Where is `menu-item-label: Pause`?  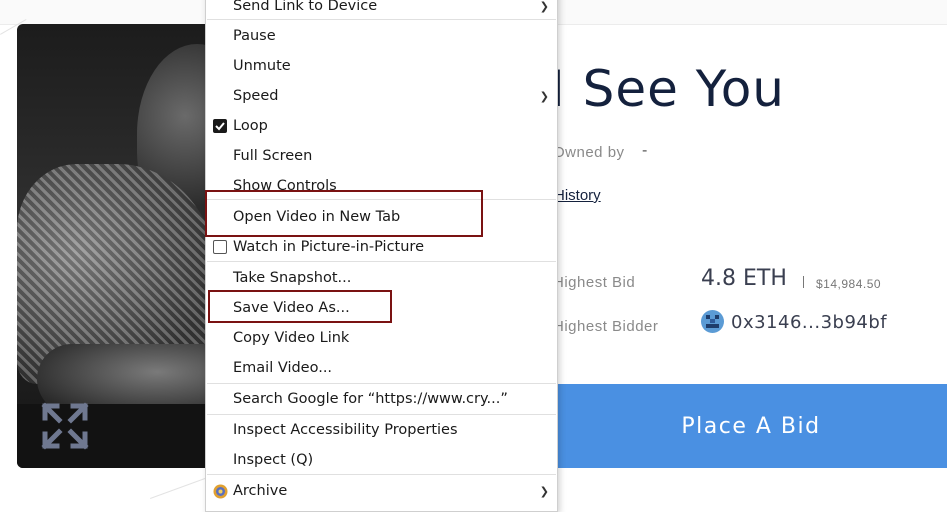
menu-item-label: Pause is located at coordinates (254, 36).